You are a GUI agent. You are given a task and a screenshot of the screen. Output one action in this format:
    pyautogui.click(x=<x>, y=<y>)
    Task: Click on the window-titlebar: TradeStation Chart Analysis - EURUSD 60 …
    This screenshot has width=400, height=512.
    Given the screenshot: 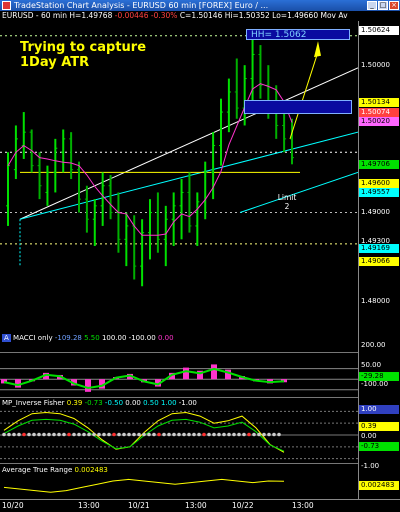 What is the action you would take?
    pyautogui.click(x=200, y=5)
    